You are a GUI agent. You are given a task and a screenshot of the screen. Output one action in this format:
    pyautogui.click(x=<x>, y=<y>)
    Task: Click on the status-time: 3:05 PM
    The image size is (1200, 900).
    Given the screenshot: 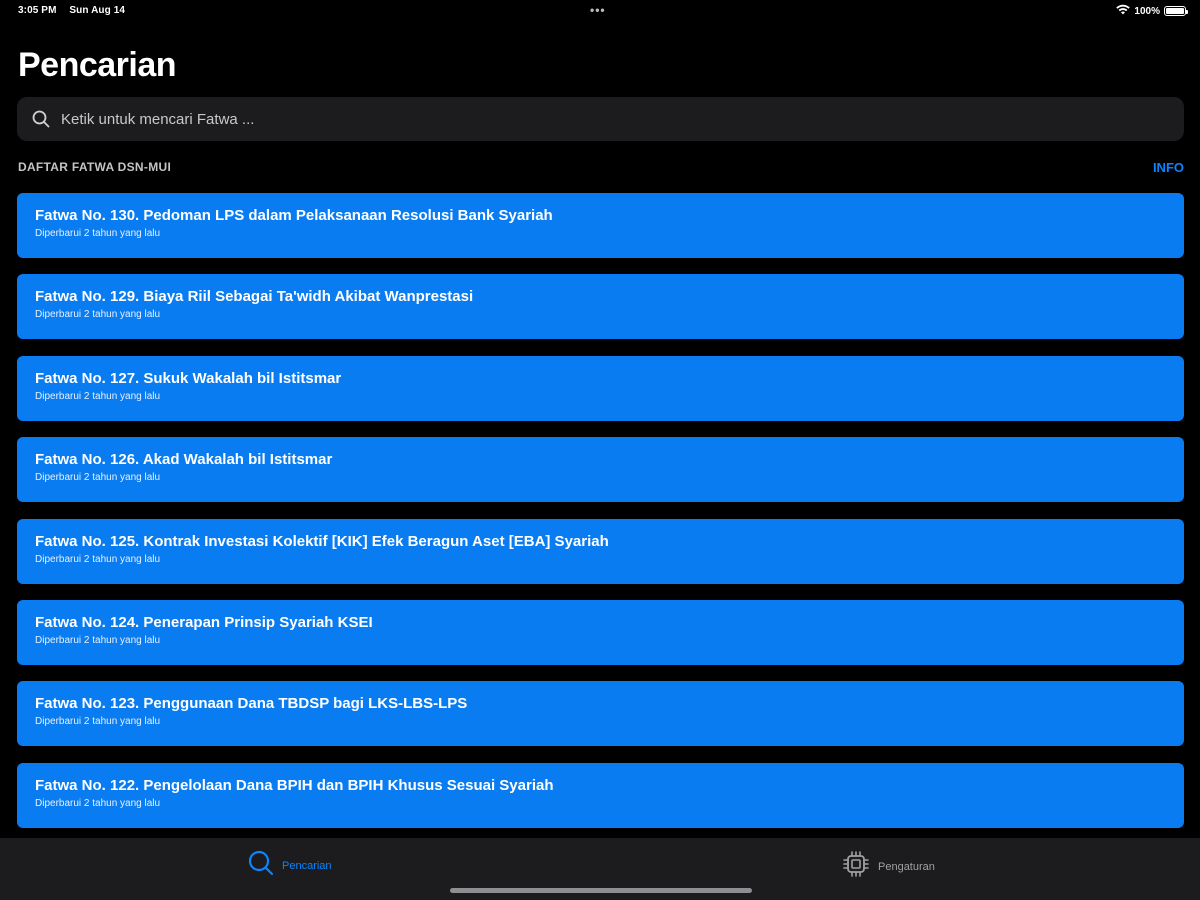 What is the action you would take?
    pyautogui.click(x=37, y=10)
    